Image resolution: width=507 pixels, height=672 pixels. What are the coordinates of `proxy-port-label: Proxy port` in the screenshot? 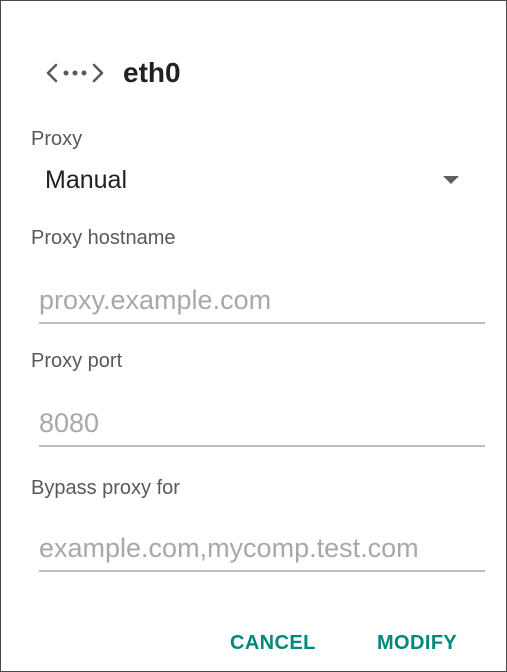 It's located at (77, 361).